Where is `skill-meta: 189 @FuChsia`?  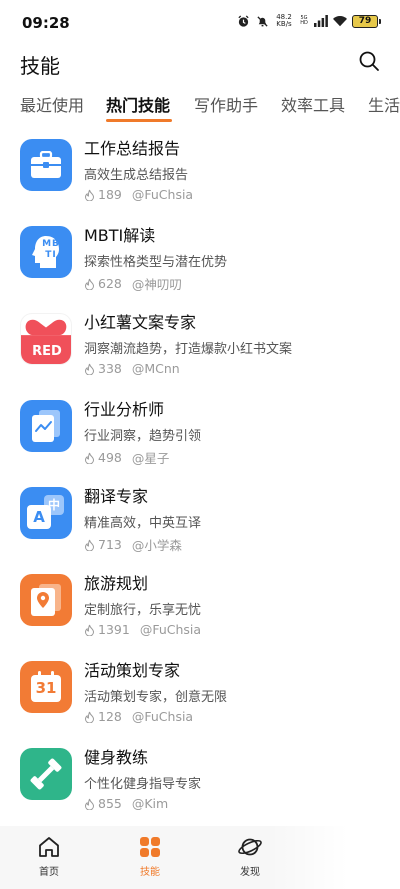 skill-meta: 189 @FuChsia is located at coordinates (138, 194).